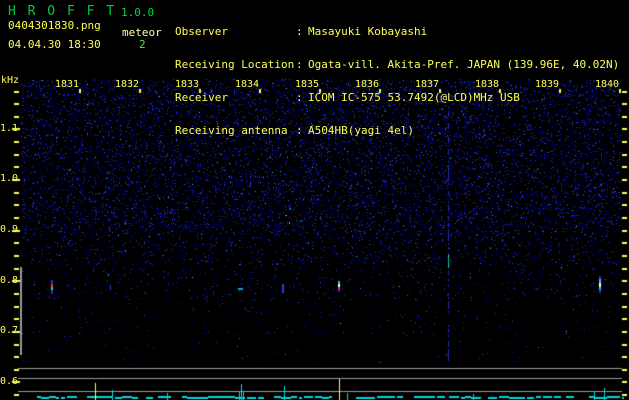 Image resolution: width=629 pixels, height=400 pixels. I want to click on app-title: H R O F F T, so click(62, 11).